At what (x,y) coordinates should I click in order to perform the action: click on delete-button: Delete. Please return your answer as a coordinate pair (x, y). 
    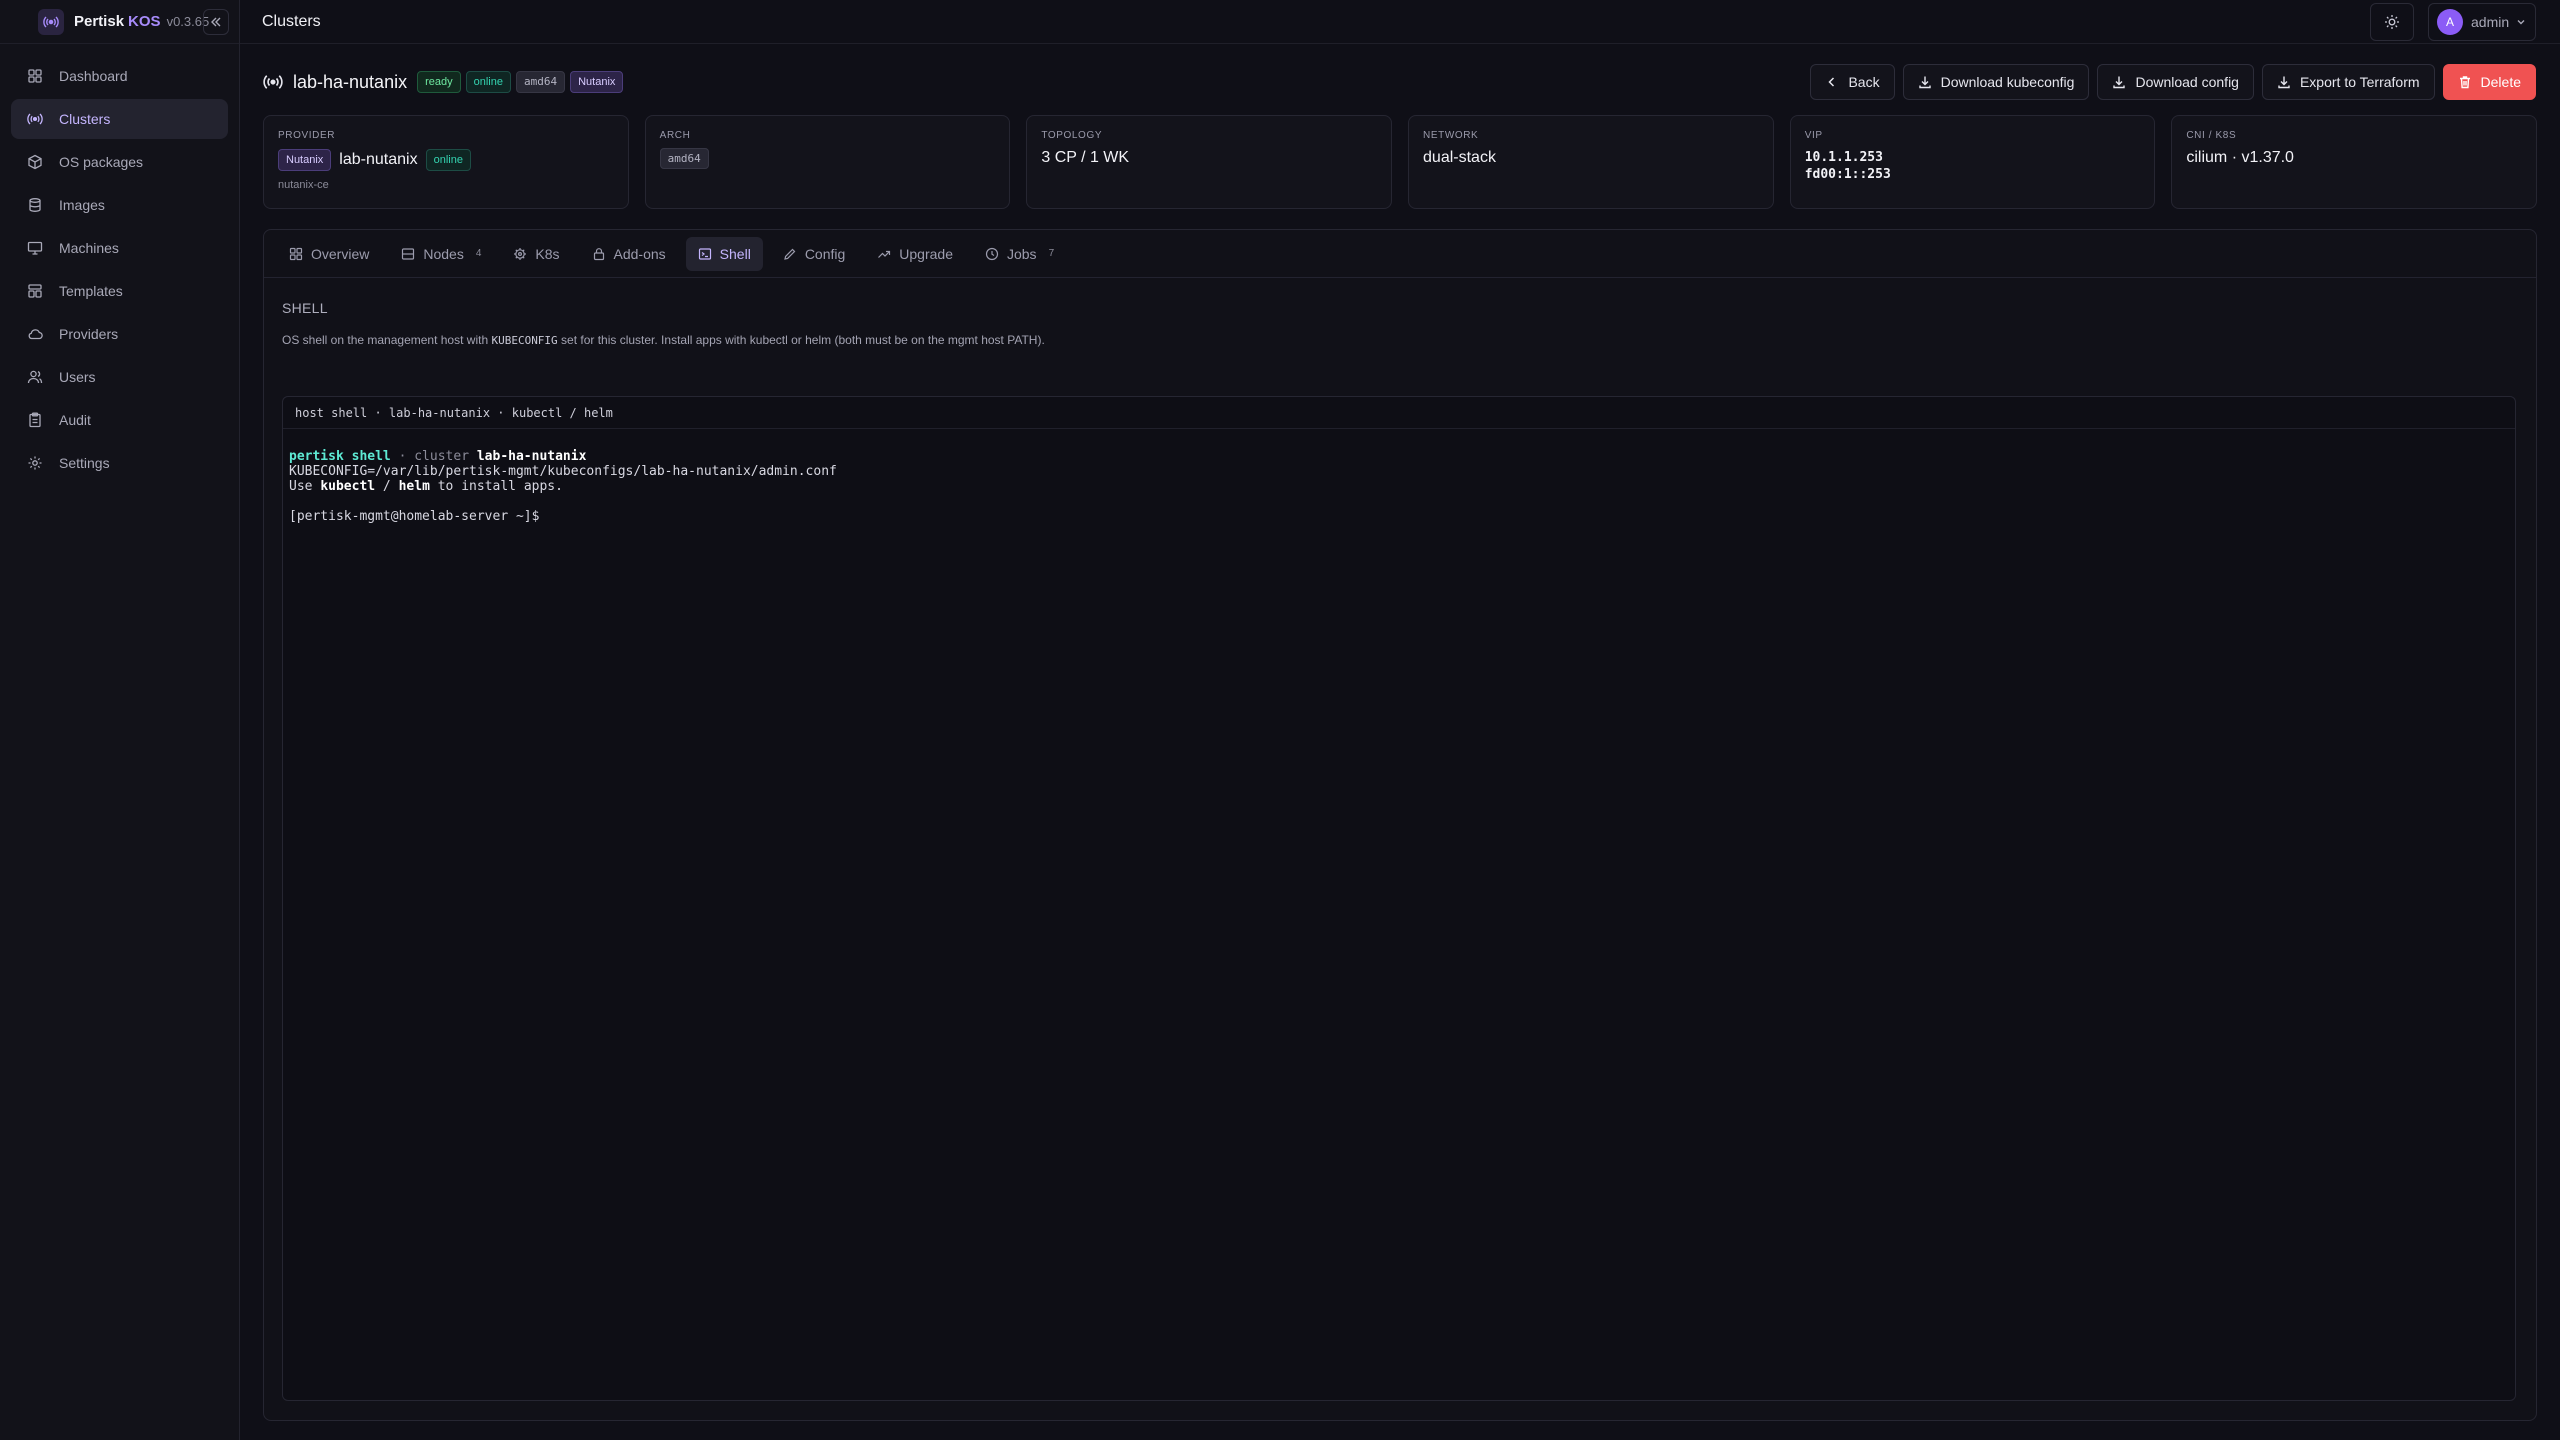
    Looking at the image, I should click on (2489, 82).